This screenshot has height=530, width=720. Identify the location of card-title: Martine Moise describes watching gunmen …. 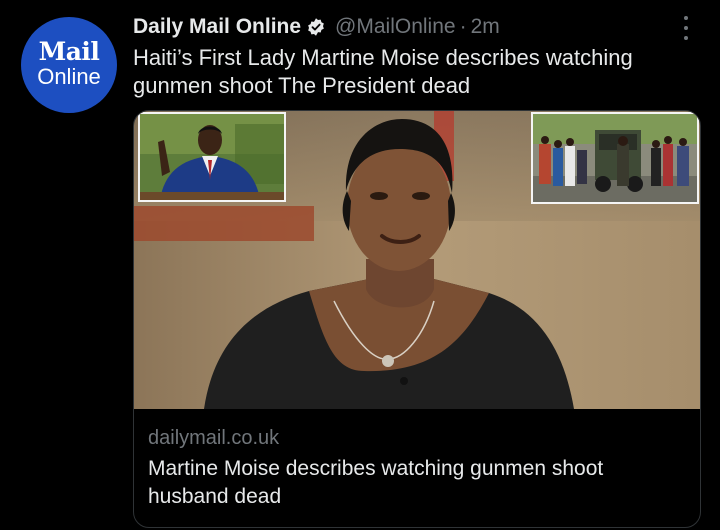
(376, 482).